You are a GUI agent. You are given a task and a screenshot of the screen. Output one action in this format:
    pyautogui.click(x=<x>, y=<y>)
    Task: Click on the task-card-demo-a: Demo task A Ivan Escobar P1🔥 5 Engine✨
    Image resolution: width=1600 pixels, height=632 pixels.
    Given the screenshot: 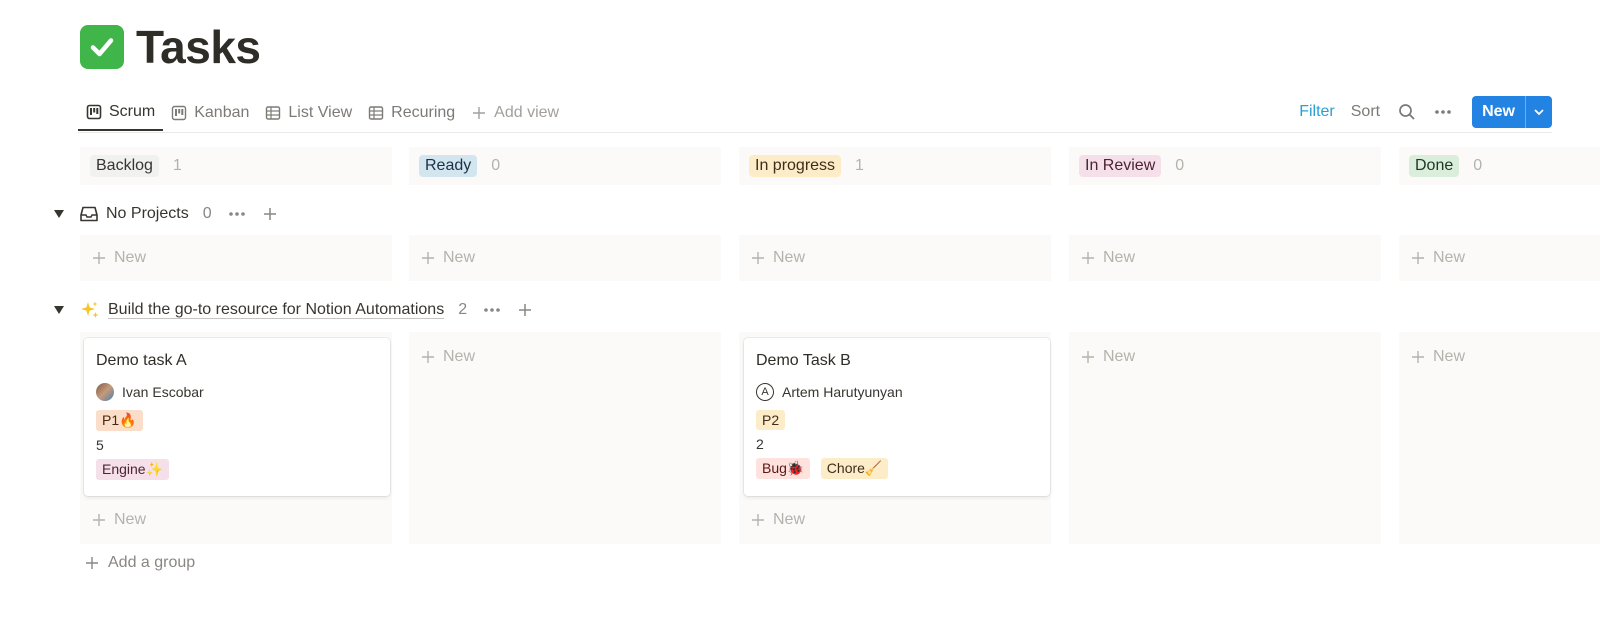 What is the action you would take?
    pyautogui.click(x=237, y=417)
    